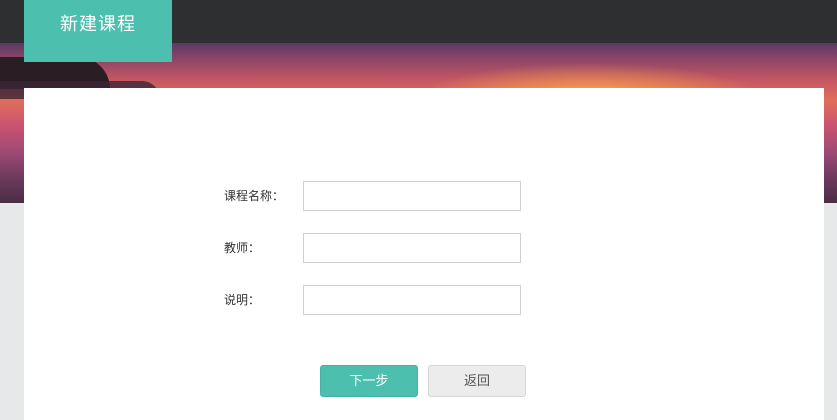 Image resolution: width=837 pixels, height=420 pixels. Describe the element at coordinates (477, 381) in the screenshot. I see `back-button: 返回` at that location.